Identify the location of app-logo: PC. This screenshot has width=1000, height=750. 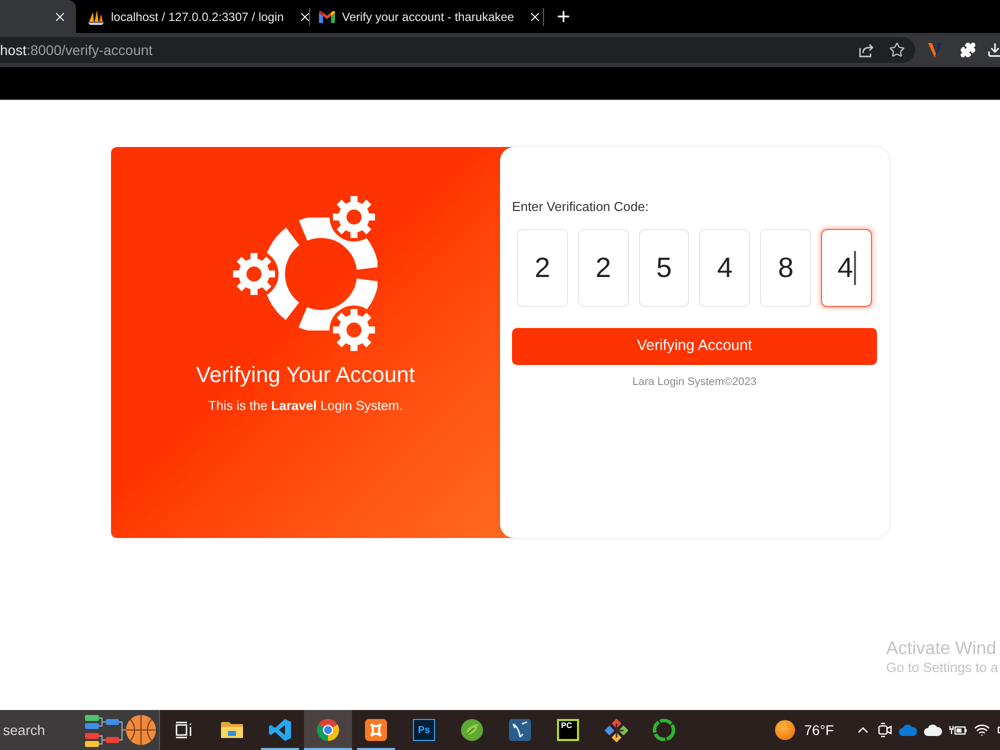
(568, 730).